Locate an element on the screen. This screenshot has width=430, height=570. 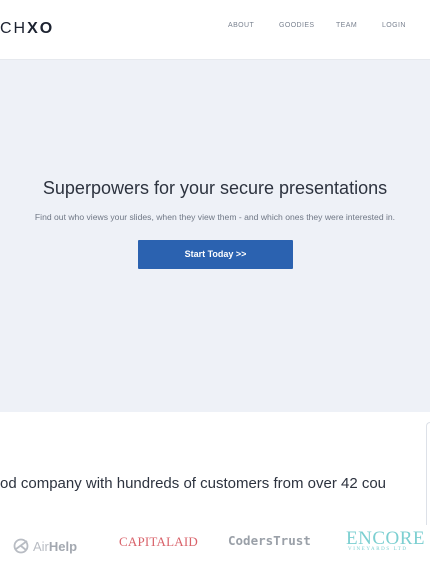
site-logo: CHXO is located at coordinates (27, 29).